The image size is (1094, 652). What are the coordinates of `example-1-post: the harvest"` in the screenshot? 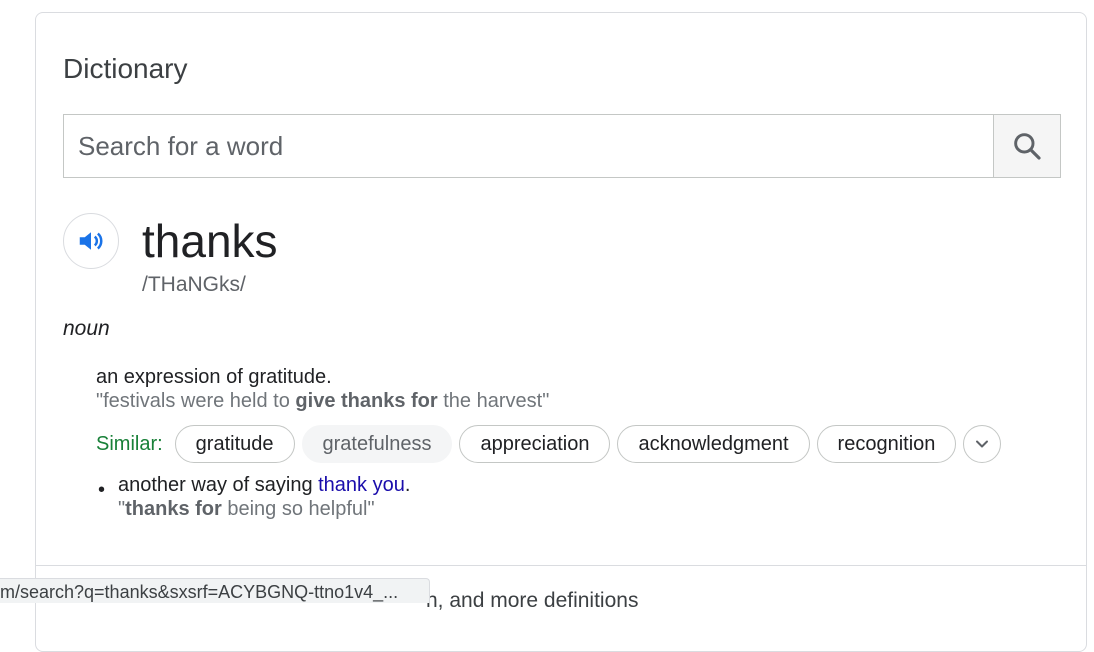 It's located at (493, 401).